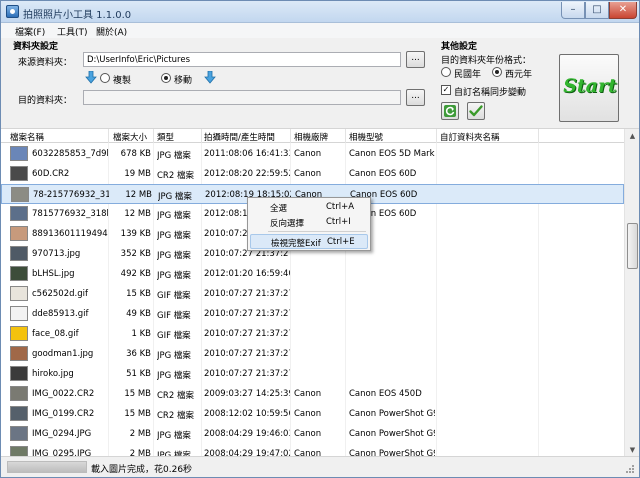 The image size is (640, 478). Describe the element at coordinates (165, 137) in the screenshot. I see `column-header-type: 類型` at that location.